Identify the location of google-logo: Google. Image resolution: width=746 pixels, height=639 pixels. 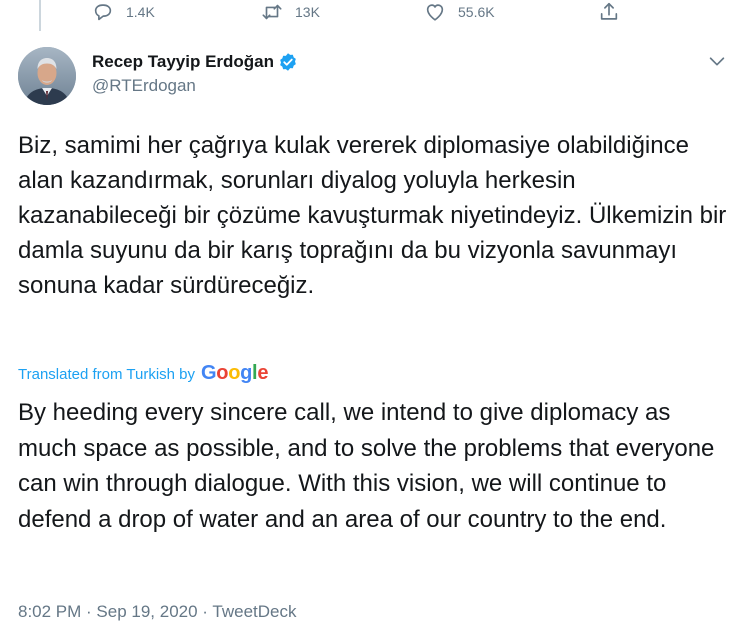
(235, 373).